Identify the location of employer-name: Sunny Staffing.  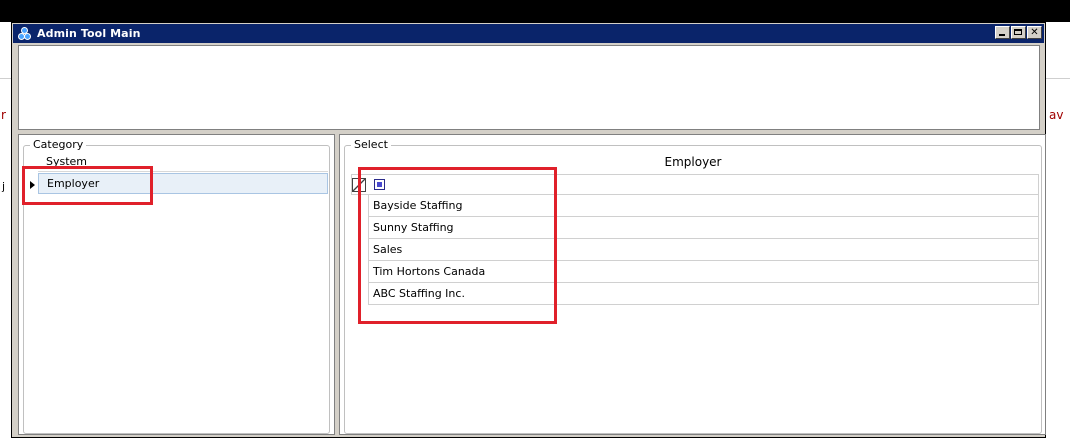
(413, 227).